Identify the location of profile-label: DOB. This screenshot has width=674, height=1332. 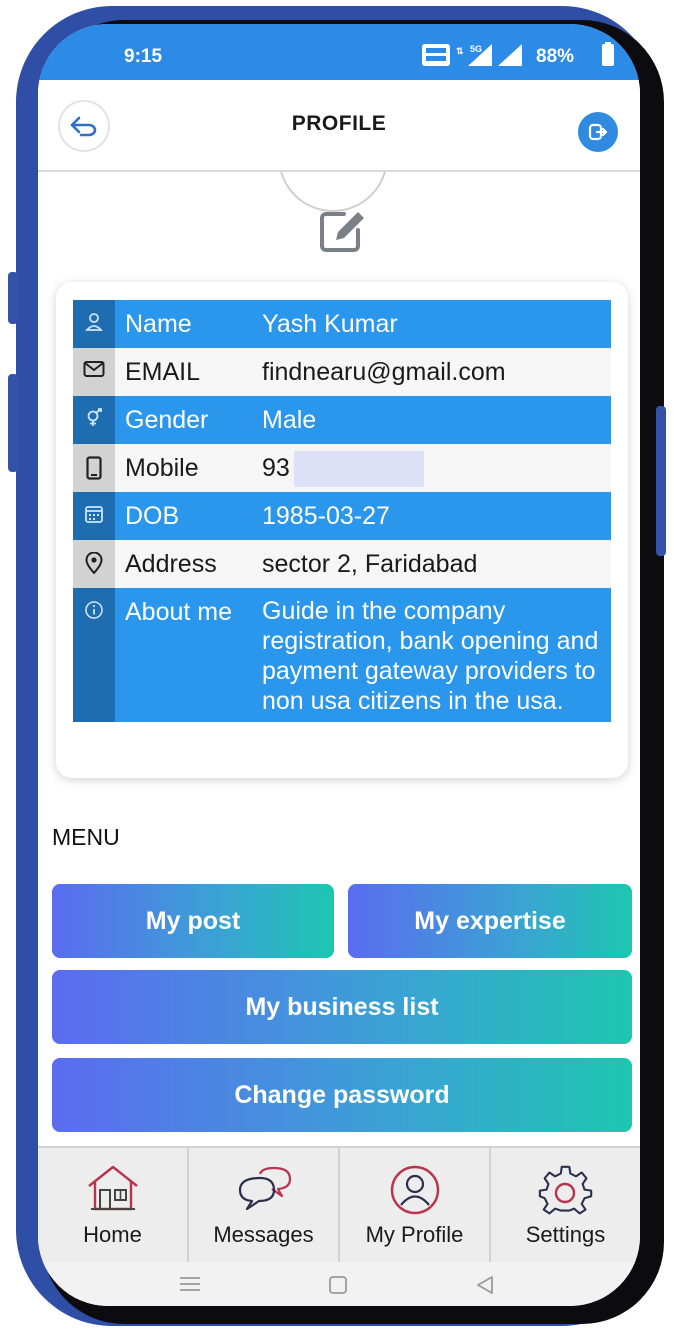
(152, 516).